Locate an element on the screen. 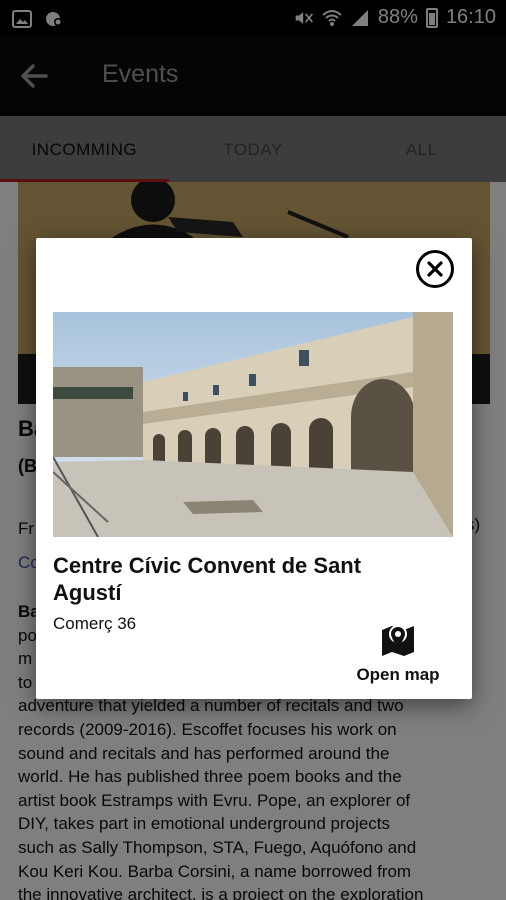 This screenshot has height=900, width=506. open-map-button: Open map is located at coordinates (398, 653).